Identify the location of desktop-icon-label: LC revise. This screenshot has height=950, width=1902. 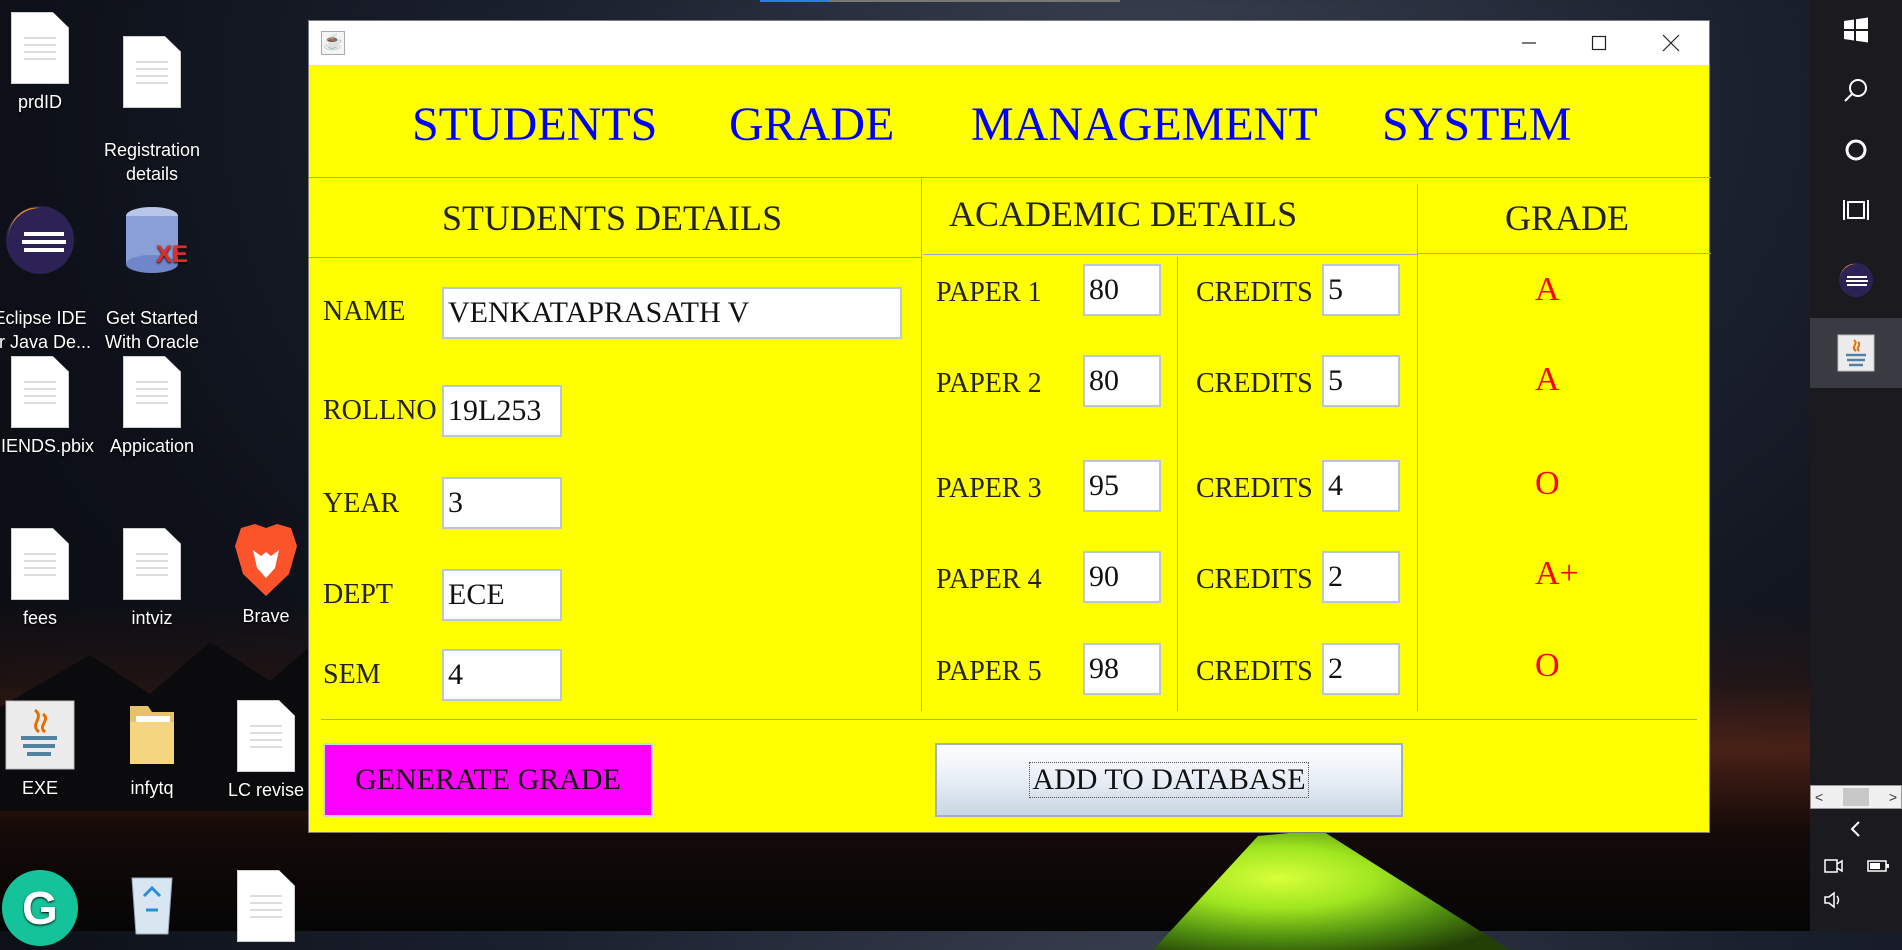
(266, 790).